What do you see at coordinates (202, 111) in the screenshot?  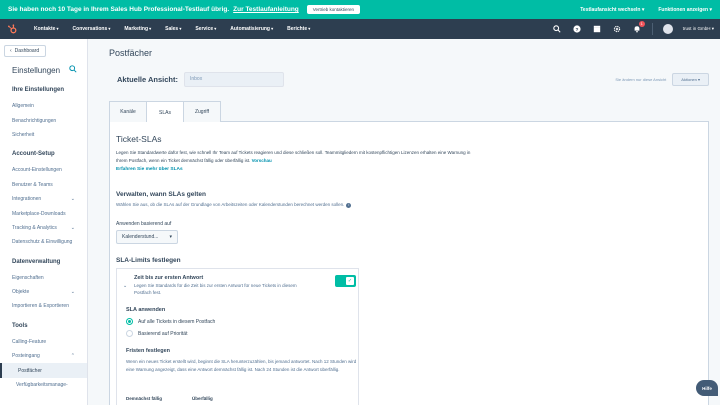 I see `tab-zugriff: Zugriff` at bounding box center [202, 111].